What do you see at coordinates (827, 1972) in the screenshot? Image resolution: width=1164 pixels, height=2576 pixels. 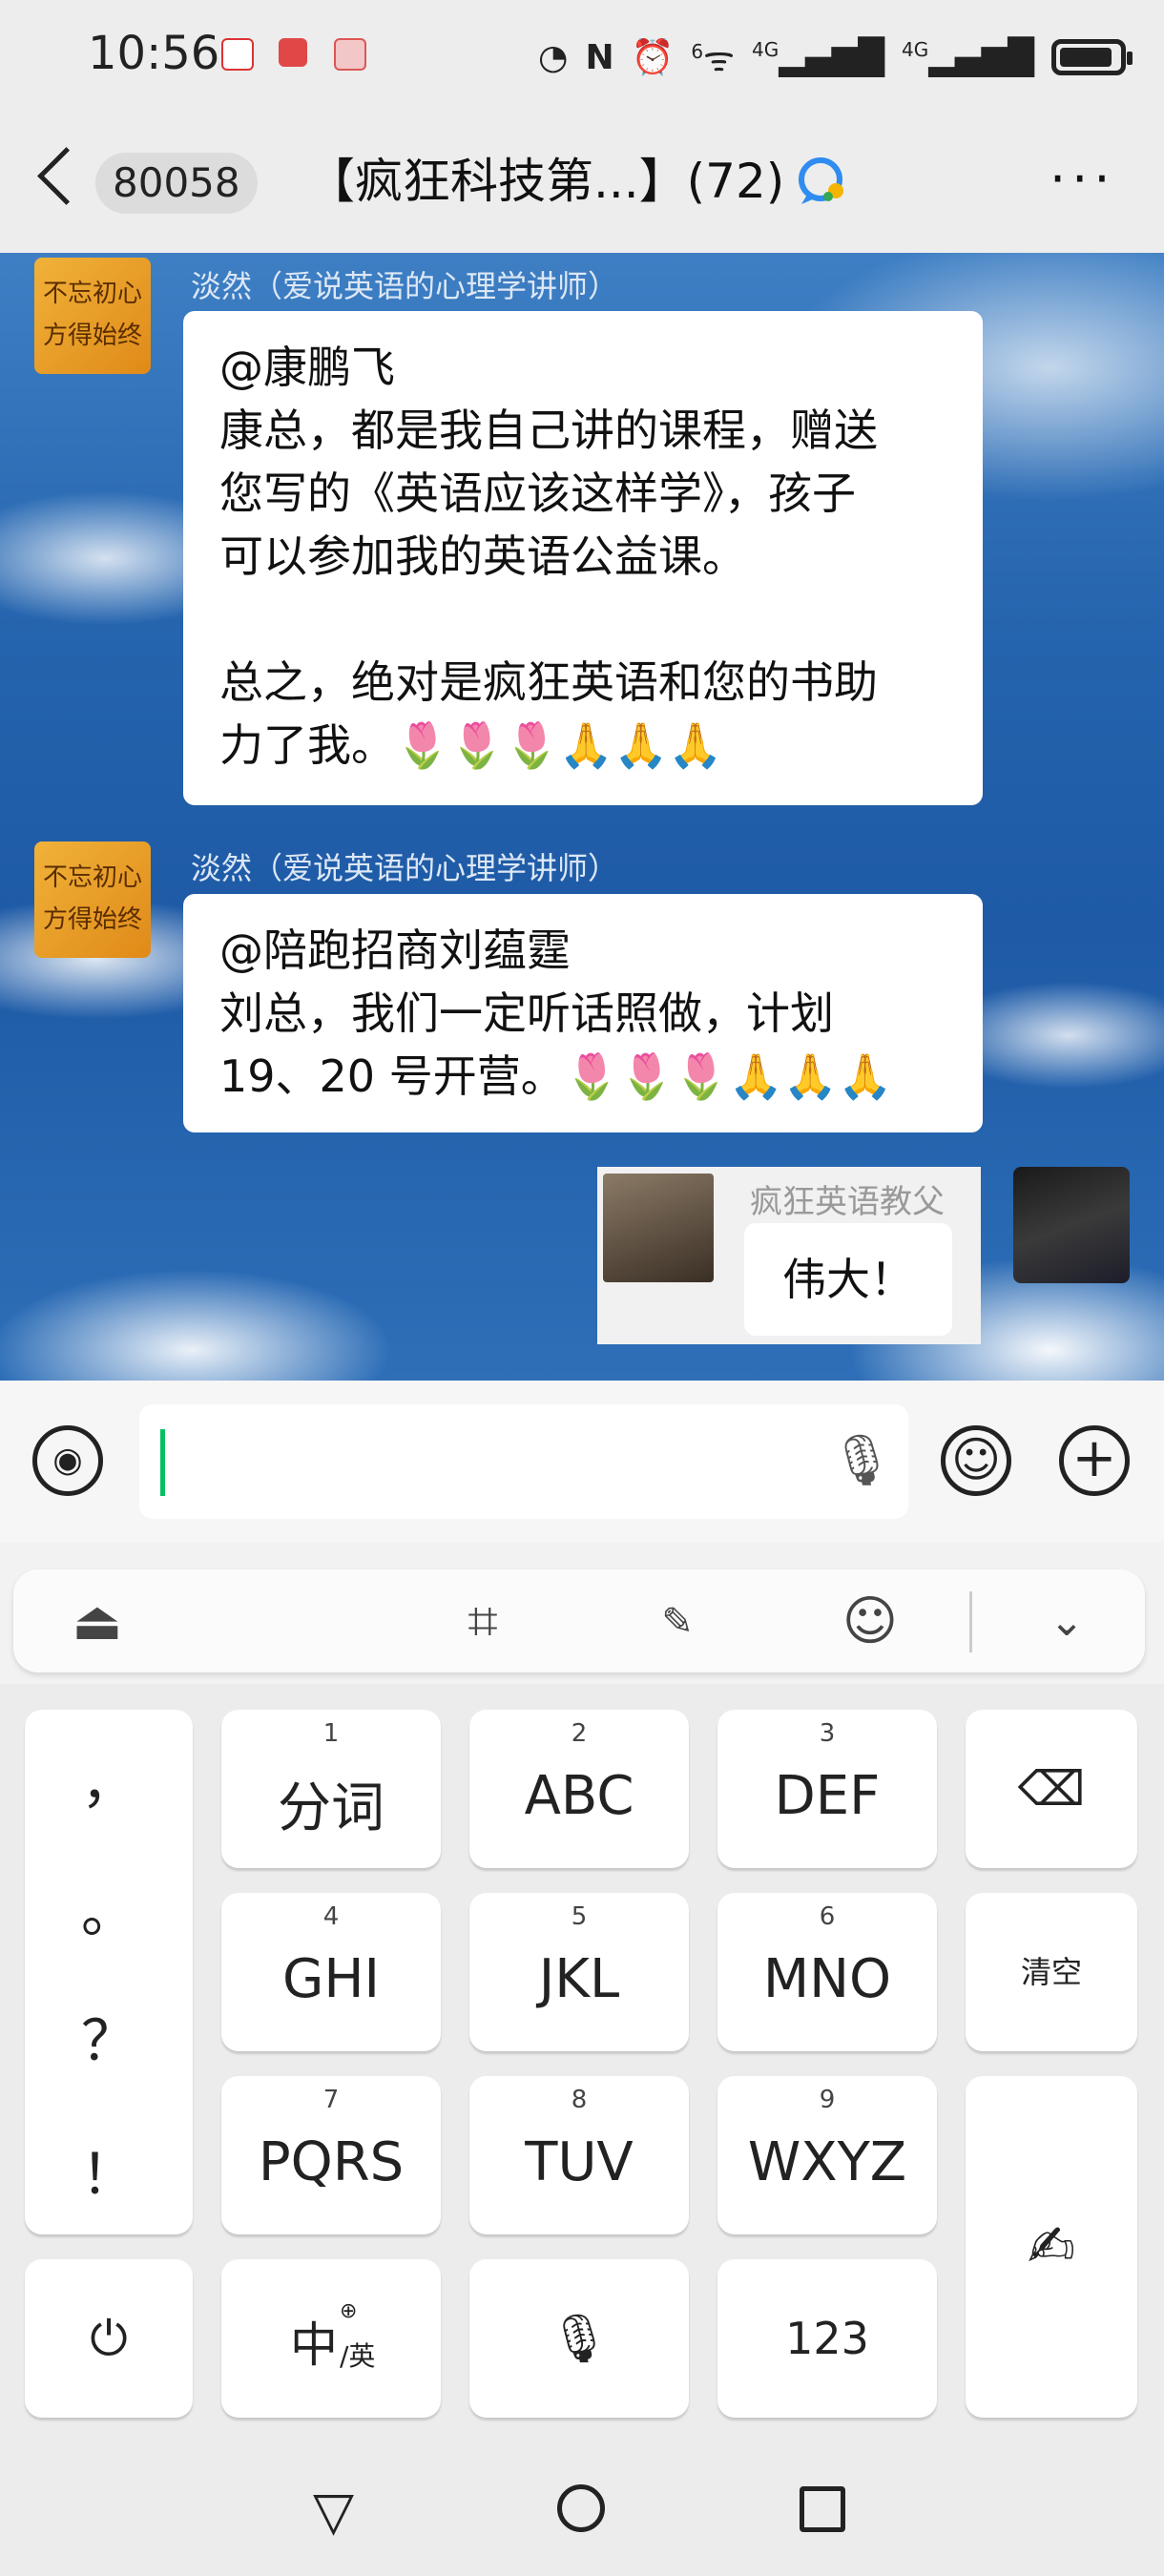 I see `key-6: 6 MNO` at bounding box center [827, 1972].